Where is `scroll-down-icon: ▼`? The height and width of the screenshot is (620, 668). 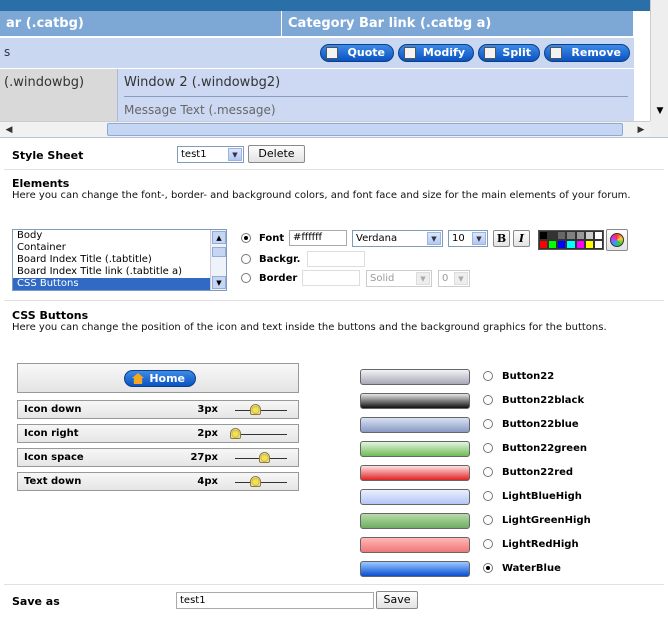
scroll-down-icon: ▼ is located at coordinates (660, 111).